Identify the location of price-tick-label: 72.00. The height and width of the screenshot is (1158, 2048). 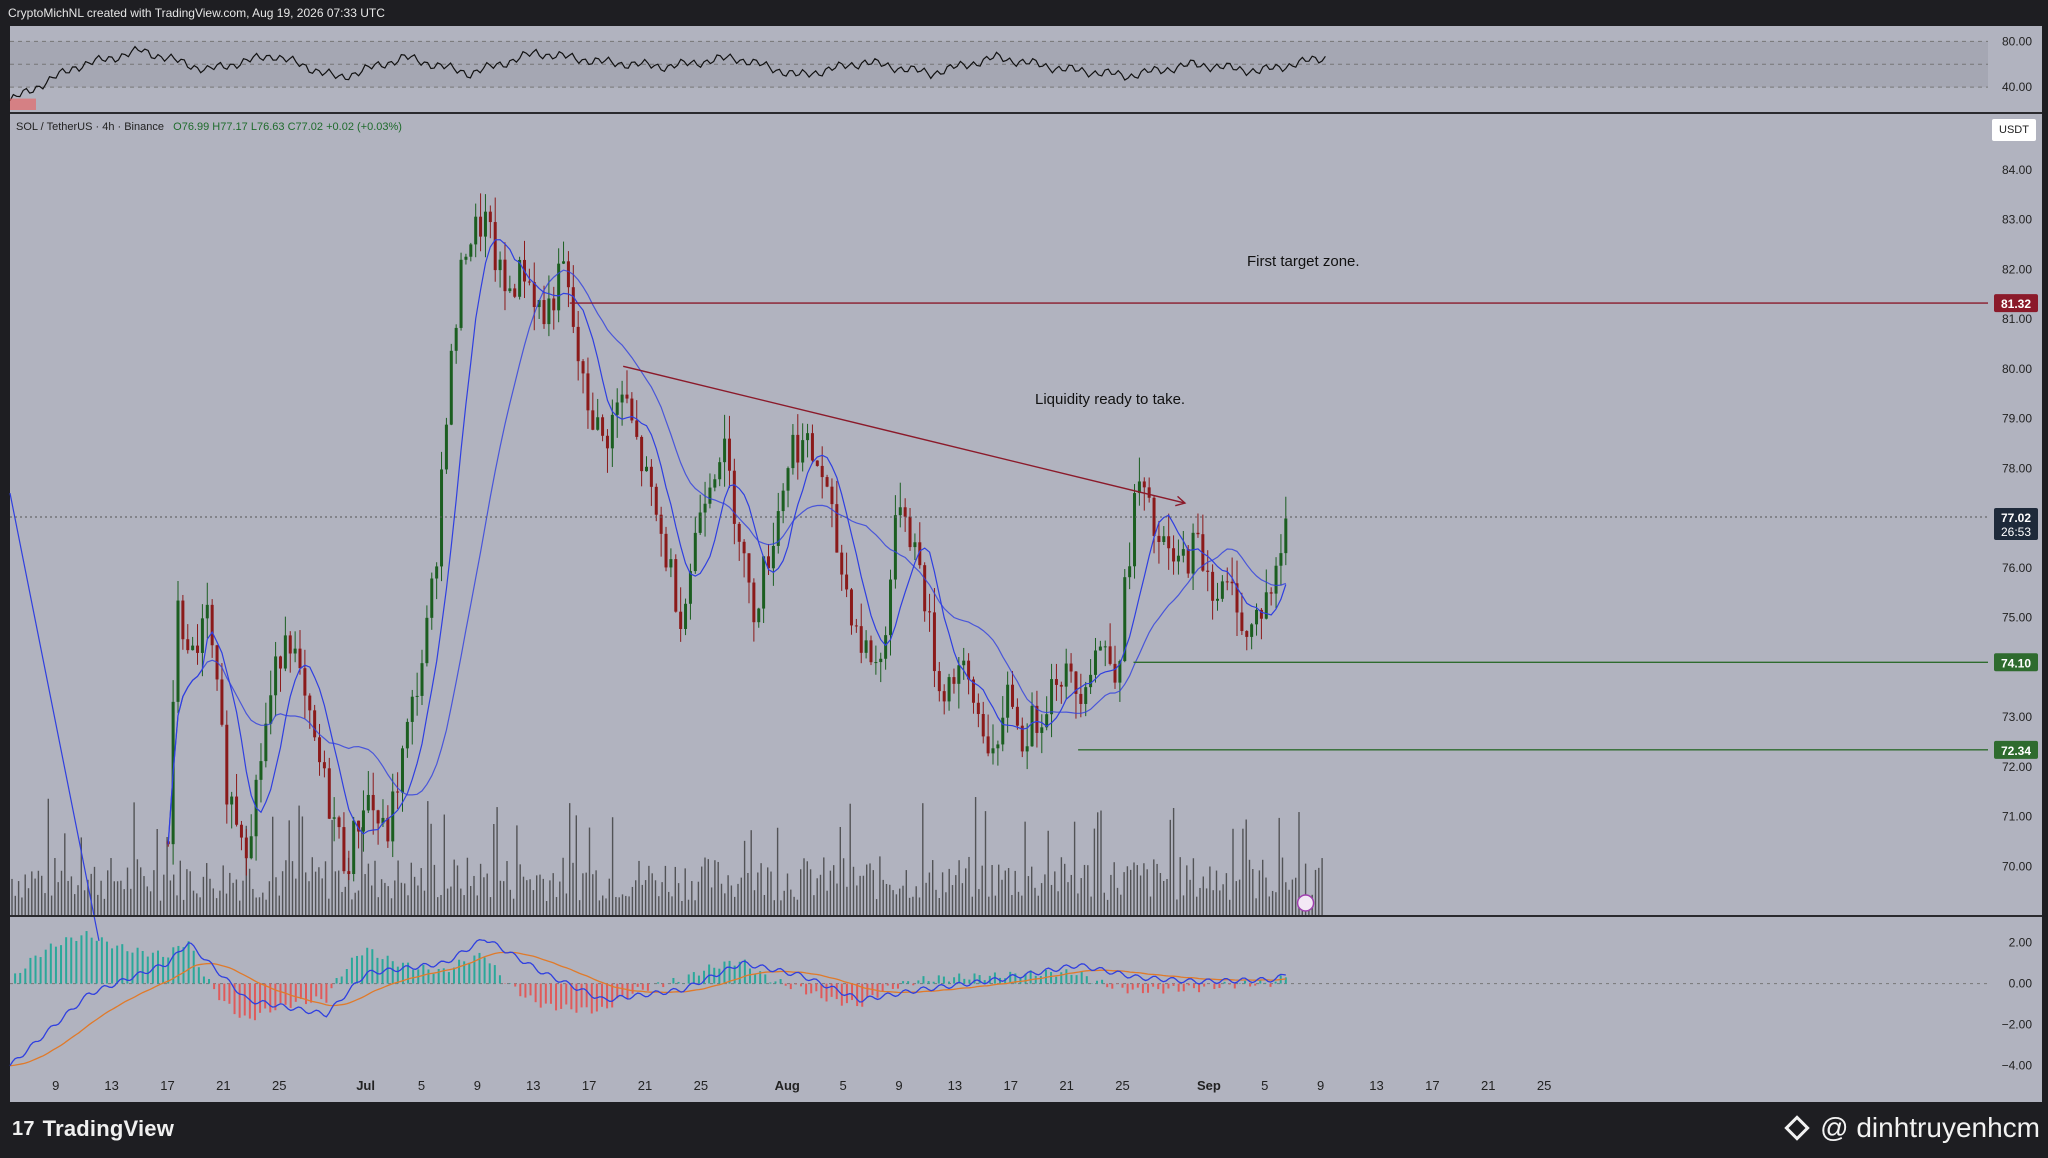
(2017, 767).